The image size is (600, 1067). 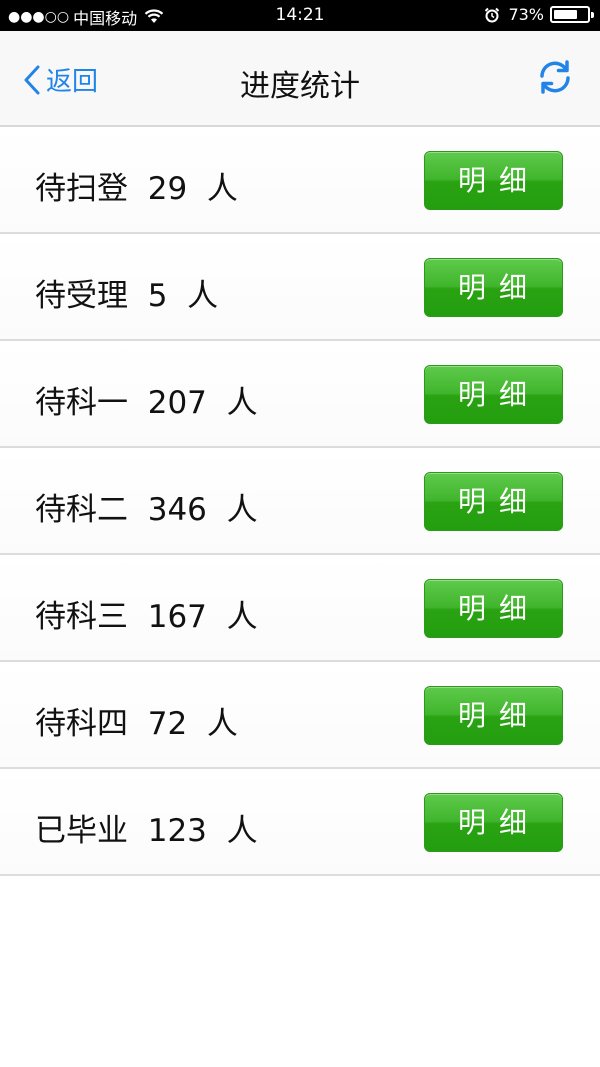 What do you see at coordinates (300, 715) in the screenshot?
I see `list-item: 待科四 72 人 明 细` at bounding box center [300, 715].